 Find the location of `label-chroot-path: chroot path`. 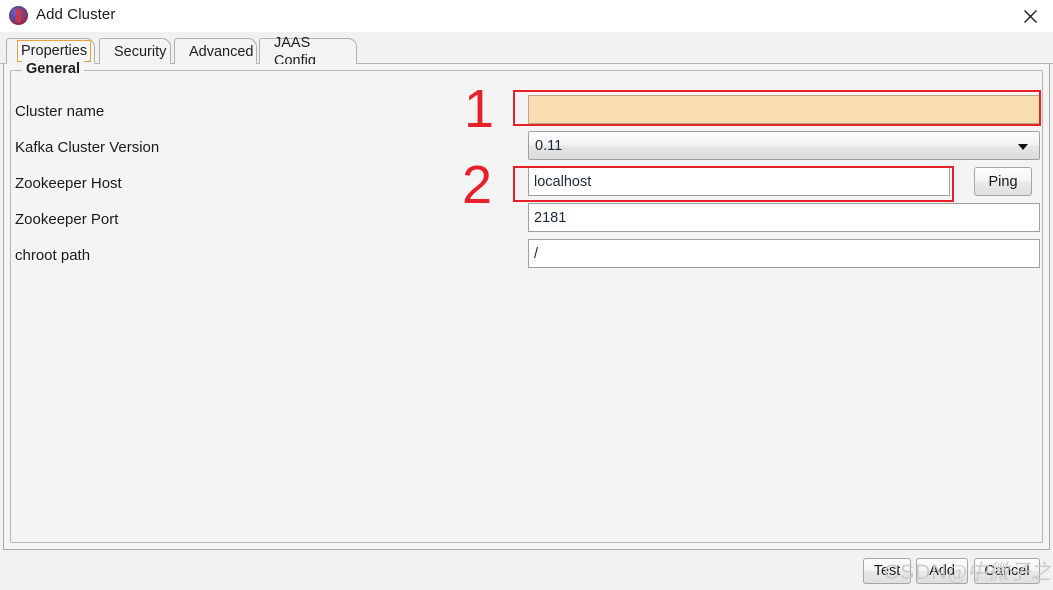

label-chroot-path: chroot path is located at coordinates (53, 255).